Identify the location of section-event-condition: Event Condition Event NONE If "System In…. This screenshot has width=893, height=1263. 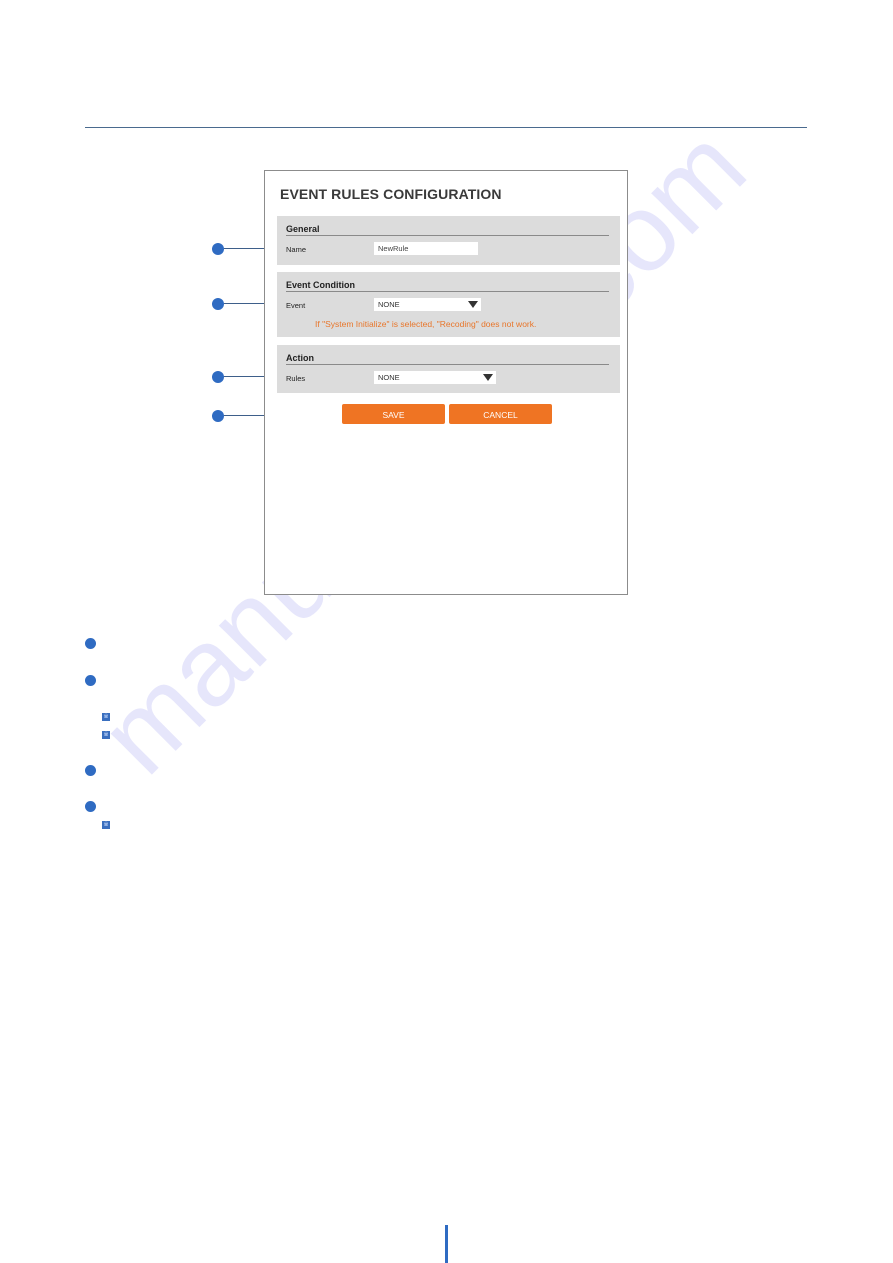
(448, 304).